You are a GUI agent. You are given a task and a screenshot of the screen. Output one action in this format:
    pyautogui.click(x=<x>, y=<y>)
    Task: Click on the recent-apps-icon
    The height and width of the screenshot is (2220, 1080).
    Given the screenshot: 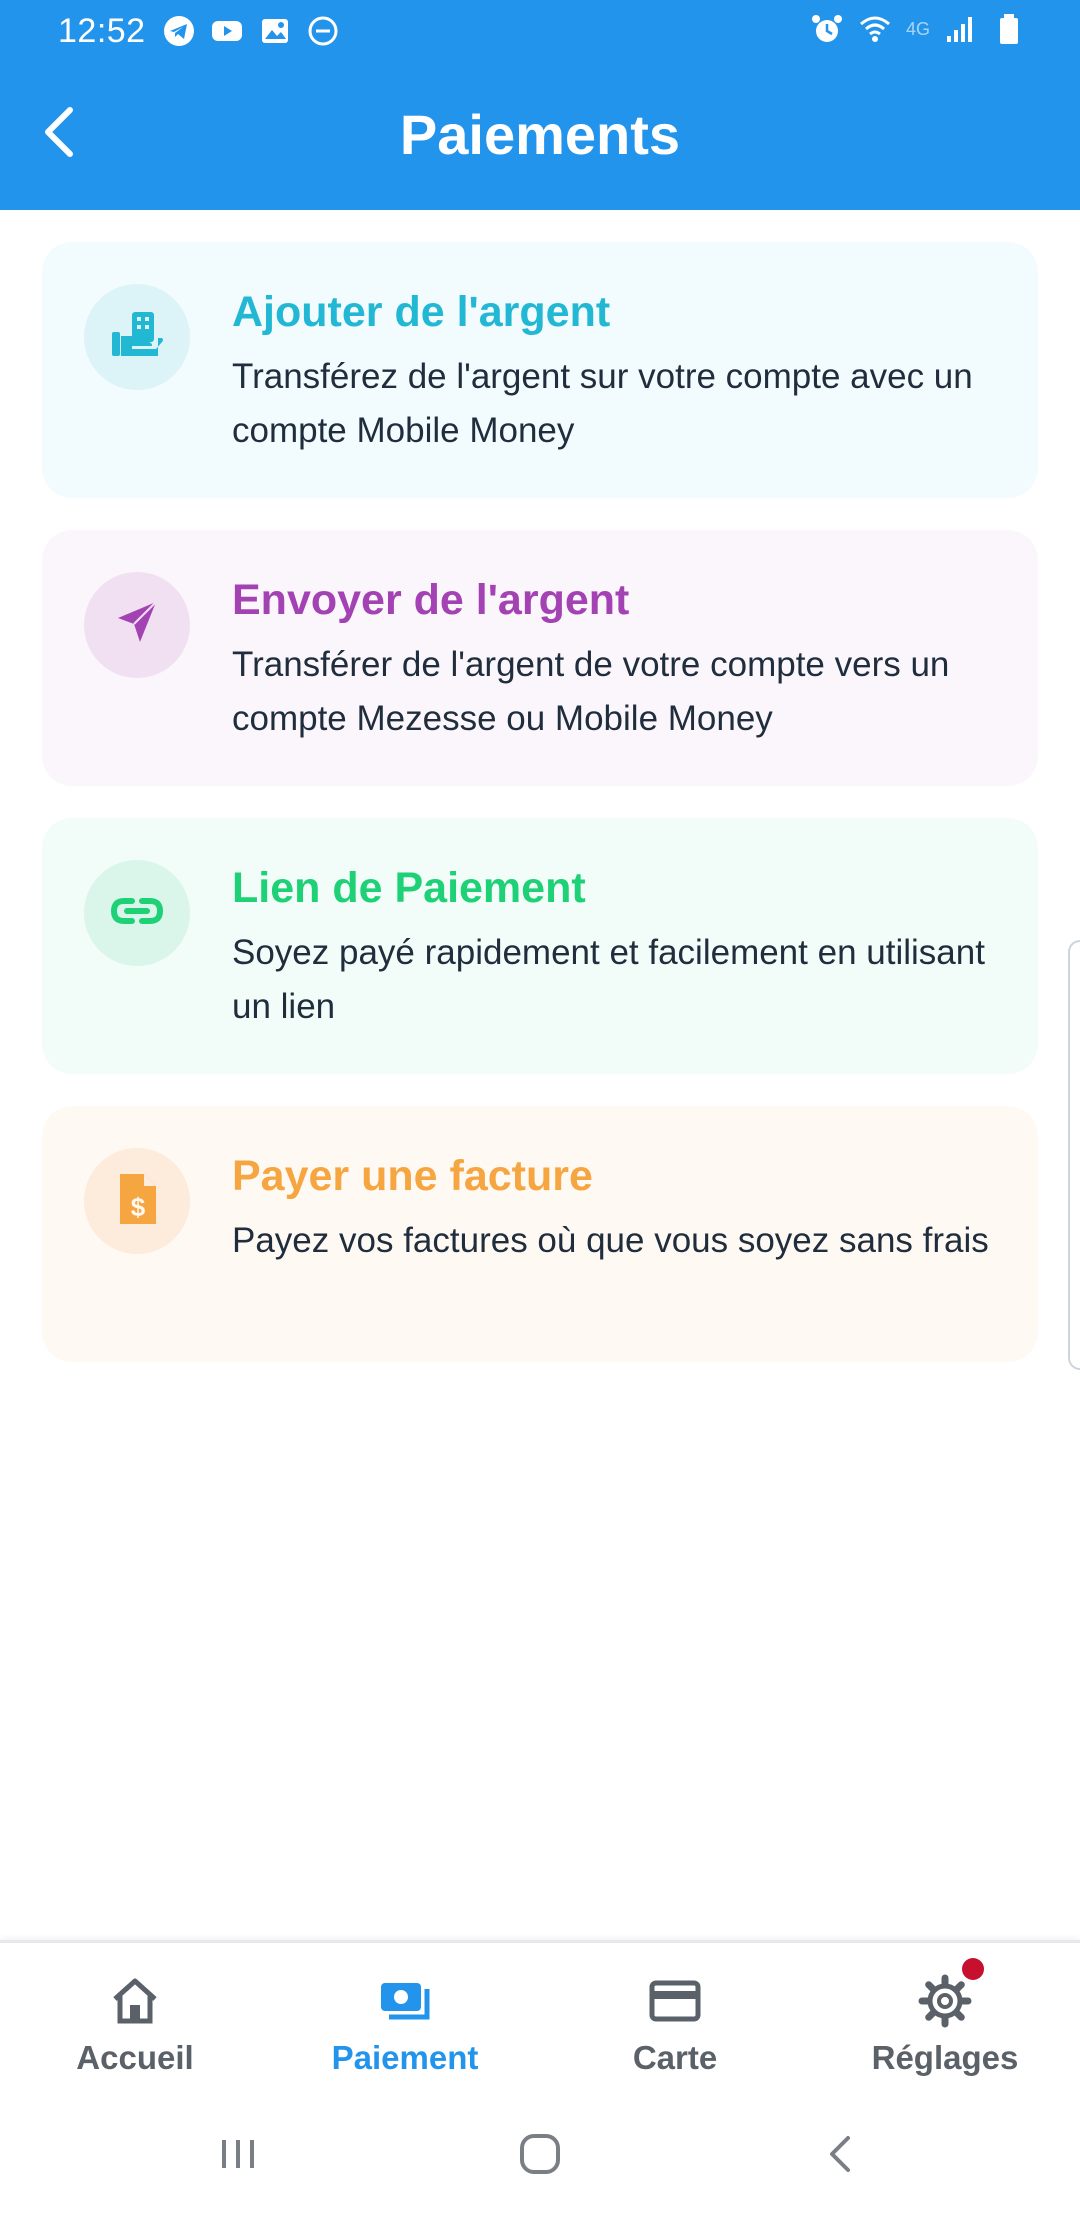 What is the action you would take?
    pyautogui.click(x=238, y=2156)
    